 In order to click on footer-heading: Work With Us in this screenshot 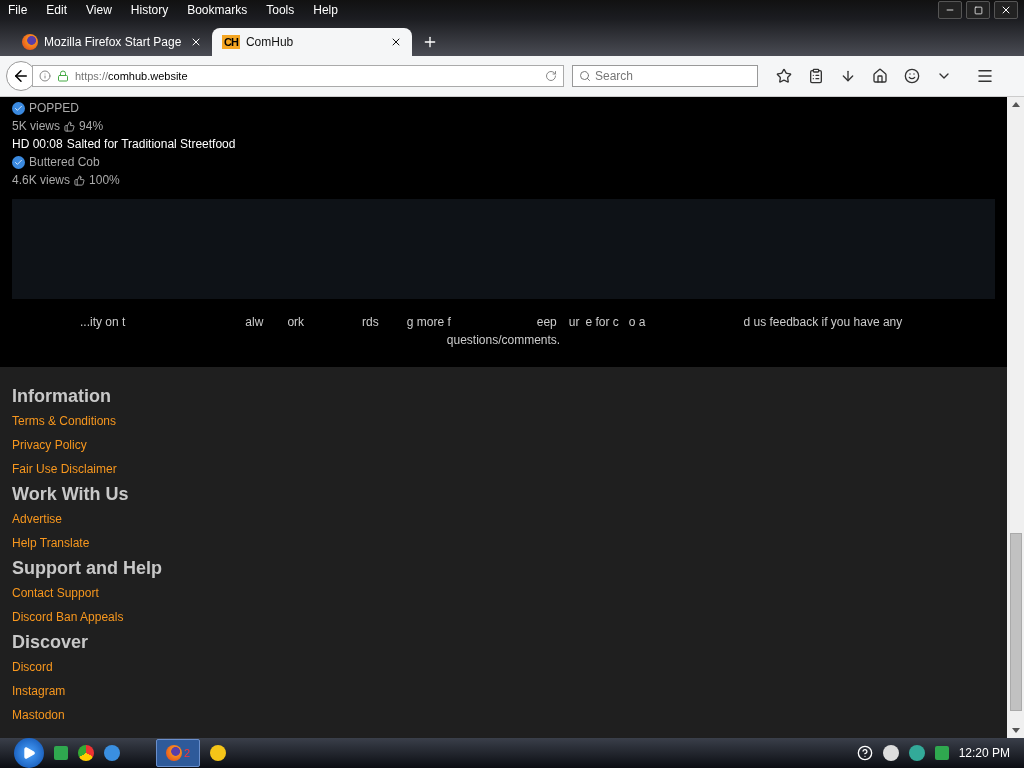, I will do `click(71, 494)`.